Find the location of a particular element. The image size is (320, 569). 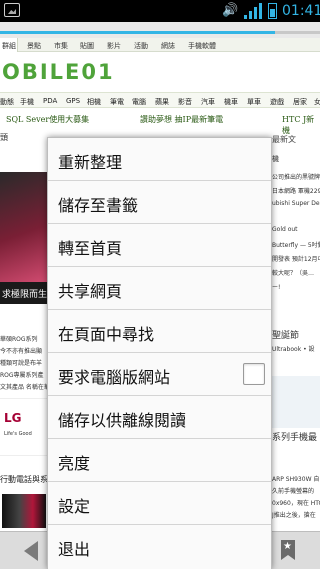

category-item: 汽車 is located at coordinates (208, 102).